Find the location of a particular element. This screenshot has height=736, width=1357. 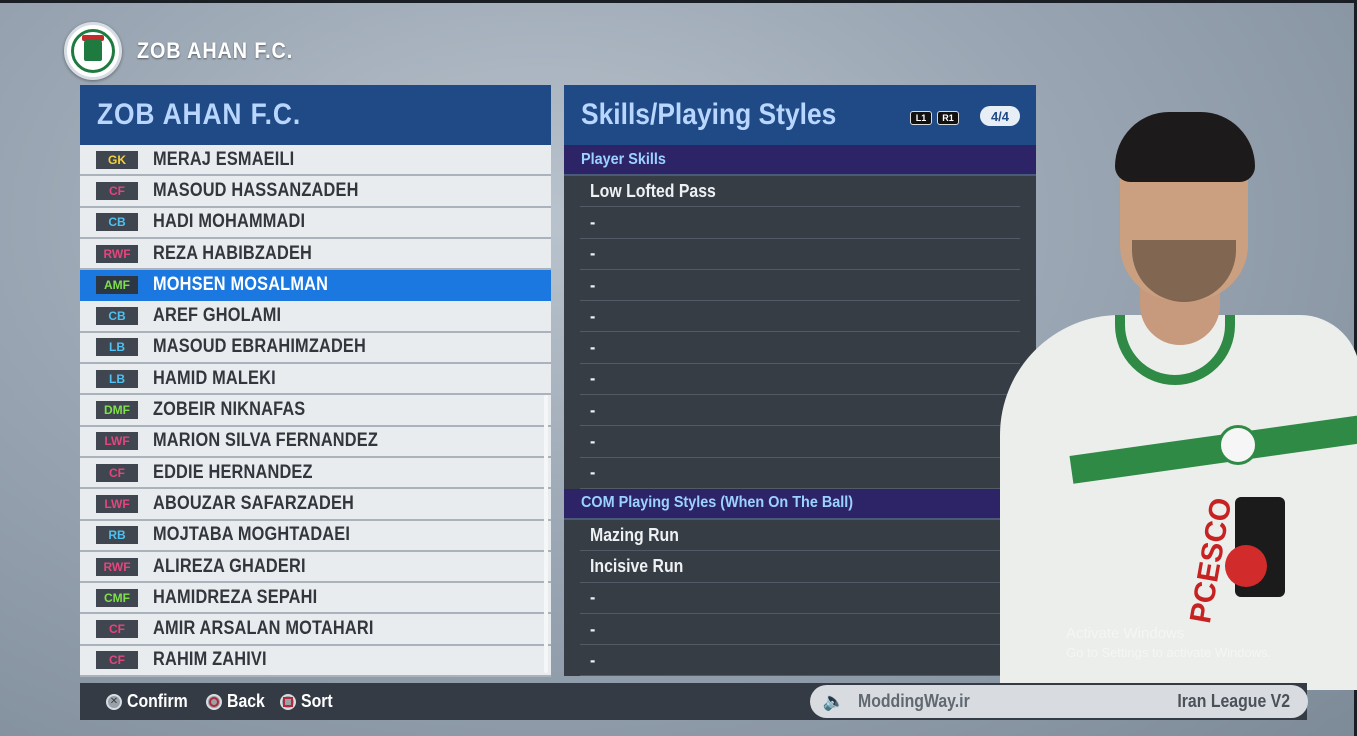

player-name: ZOBEIR NIKNAFAS is located at coordinates (229, 410).